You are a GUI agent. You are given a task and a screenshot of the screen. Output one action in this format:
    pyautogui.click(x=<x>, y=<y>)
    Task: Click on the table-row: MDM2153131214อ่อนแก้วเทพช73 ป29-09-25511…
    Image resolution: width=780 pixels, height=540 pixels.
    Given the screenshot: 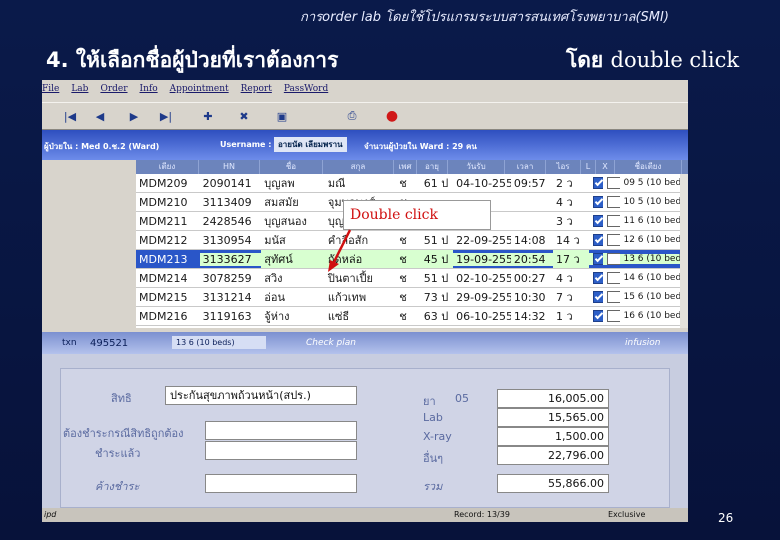 What is the action you would take?
    pyautogui.click(x=412, y=297)
    